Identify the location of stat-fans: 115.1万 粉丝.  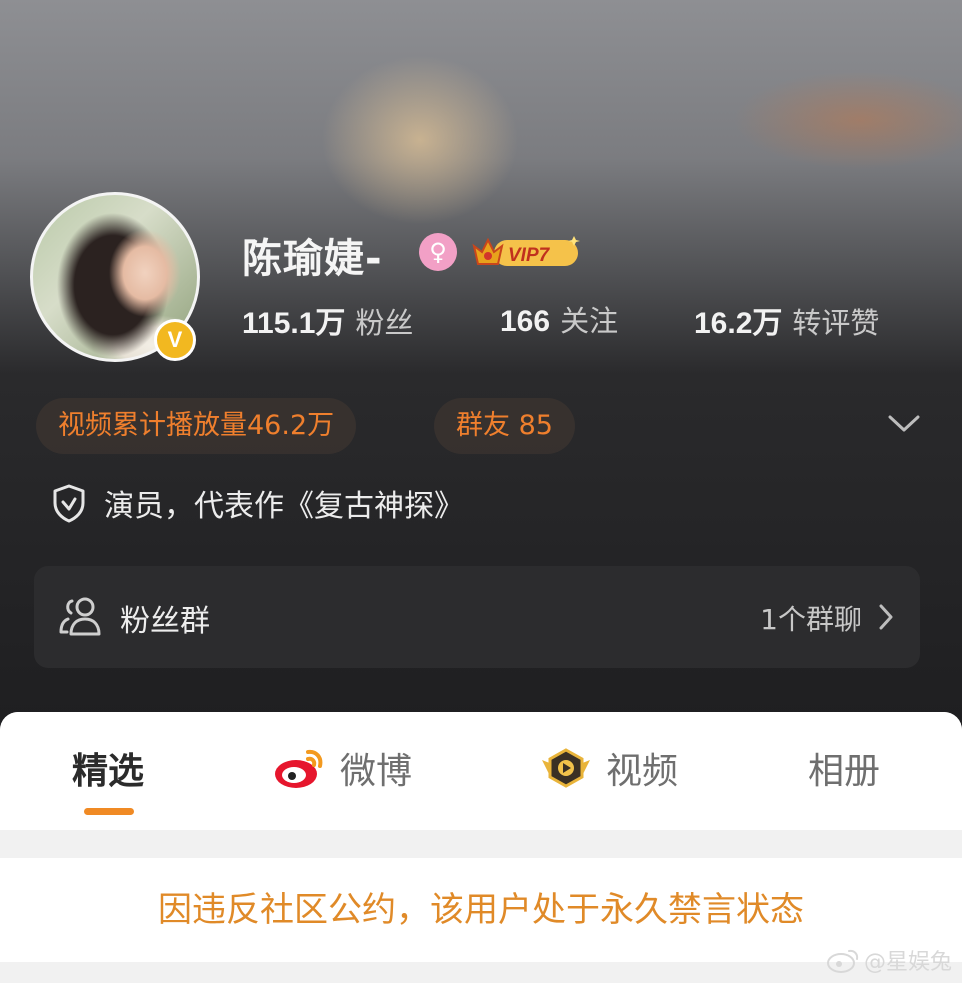
(327, 320).